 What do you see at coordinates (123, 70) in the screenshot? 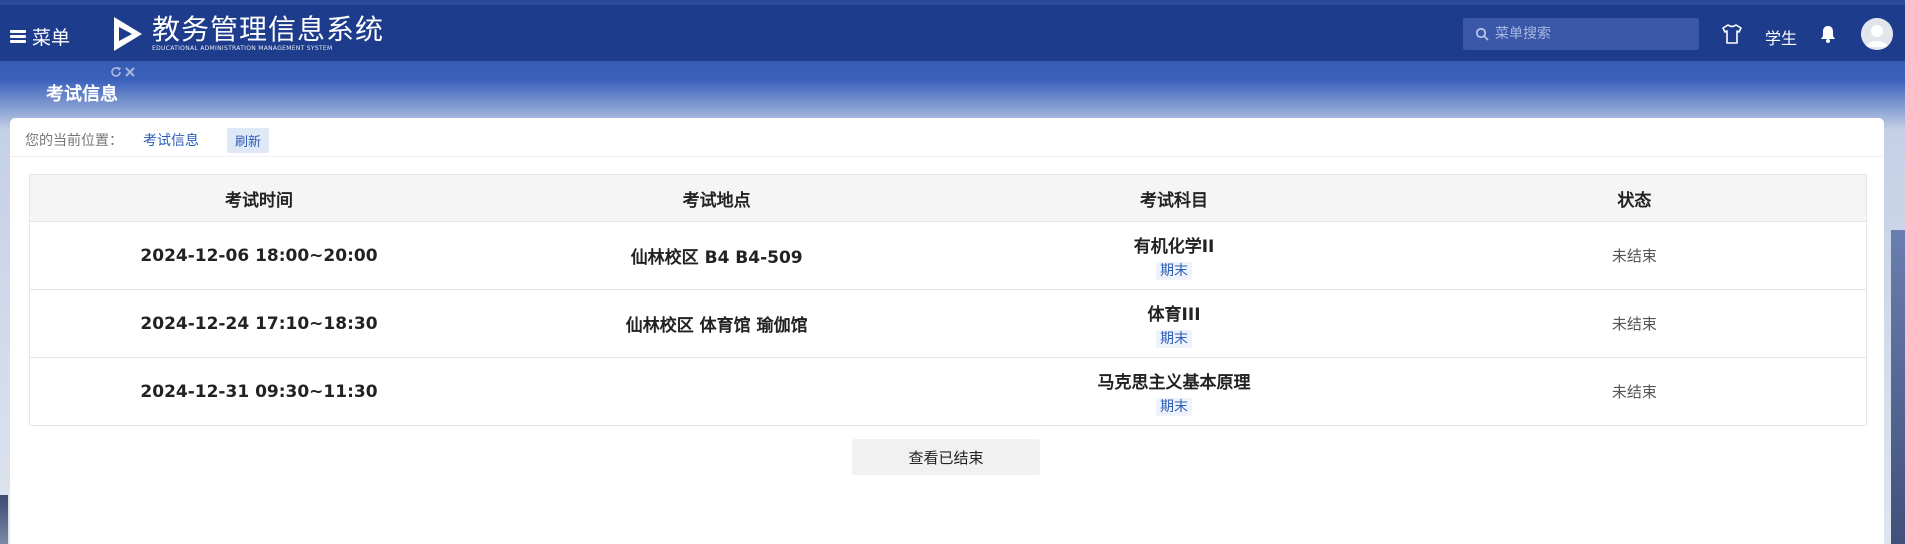
I see `tab-controls` at bounding box center [123, 70].